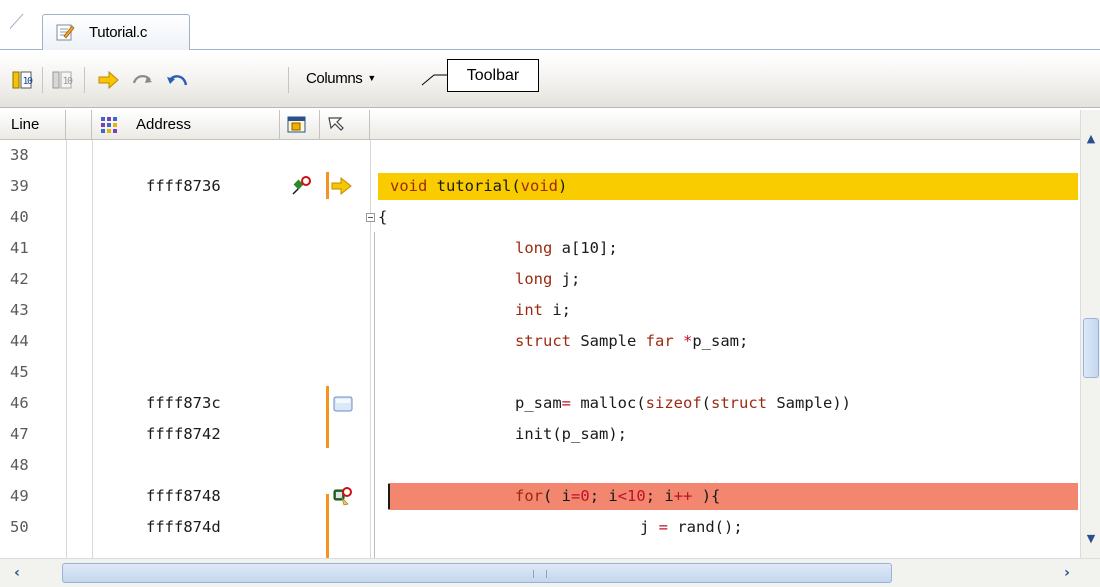 The image size is (1100, 587). Describe the element at coordinates (341, 186) in the screenshot. I see `current-pc-arrow-icon` at that location.